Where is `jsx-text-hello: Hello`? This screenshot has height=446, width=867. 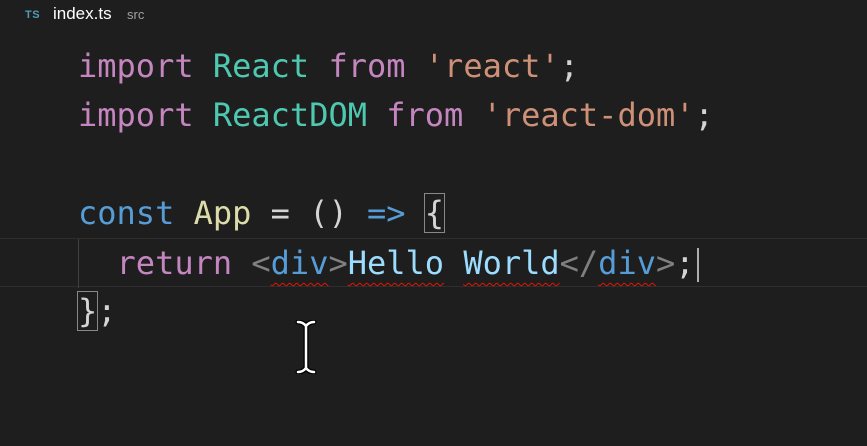
jsx-text-hello: Hello is located at coordinates (396, 263).